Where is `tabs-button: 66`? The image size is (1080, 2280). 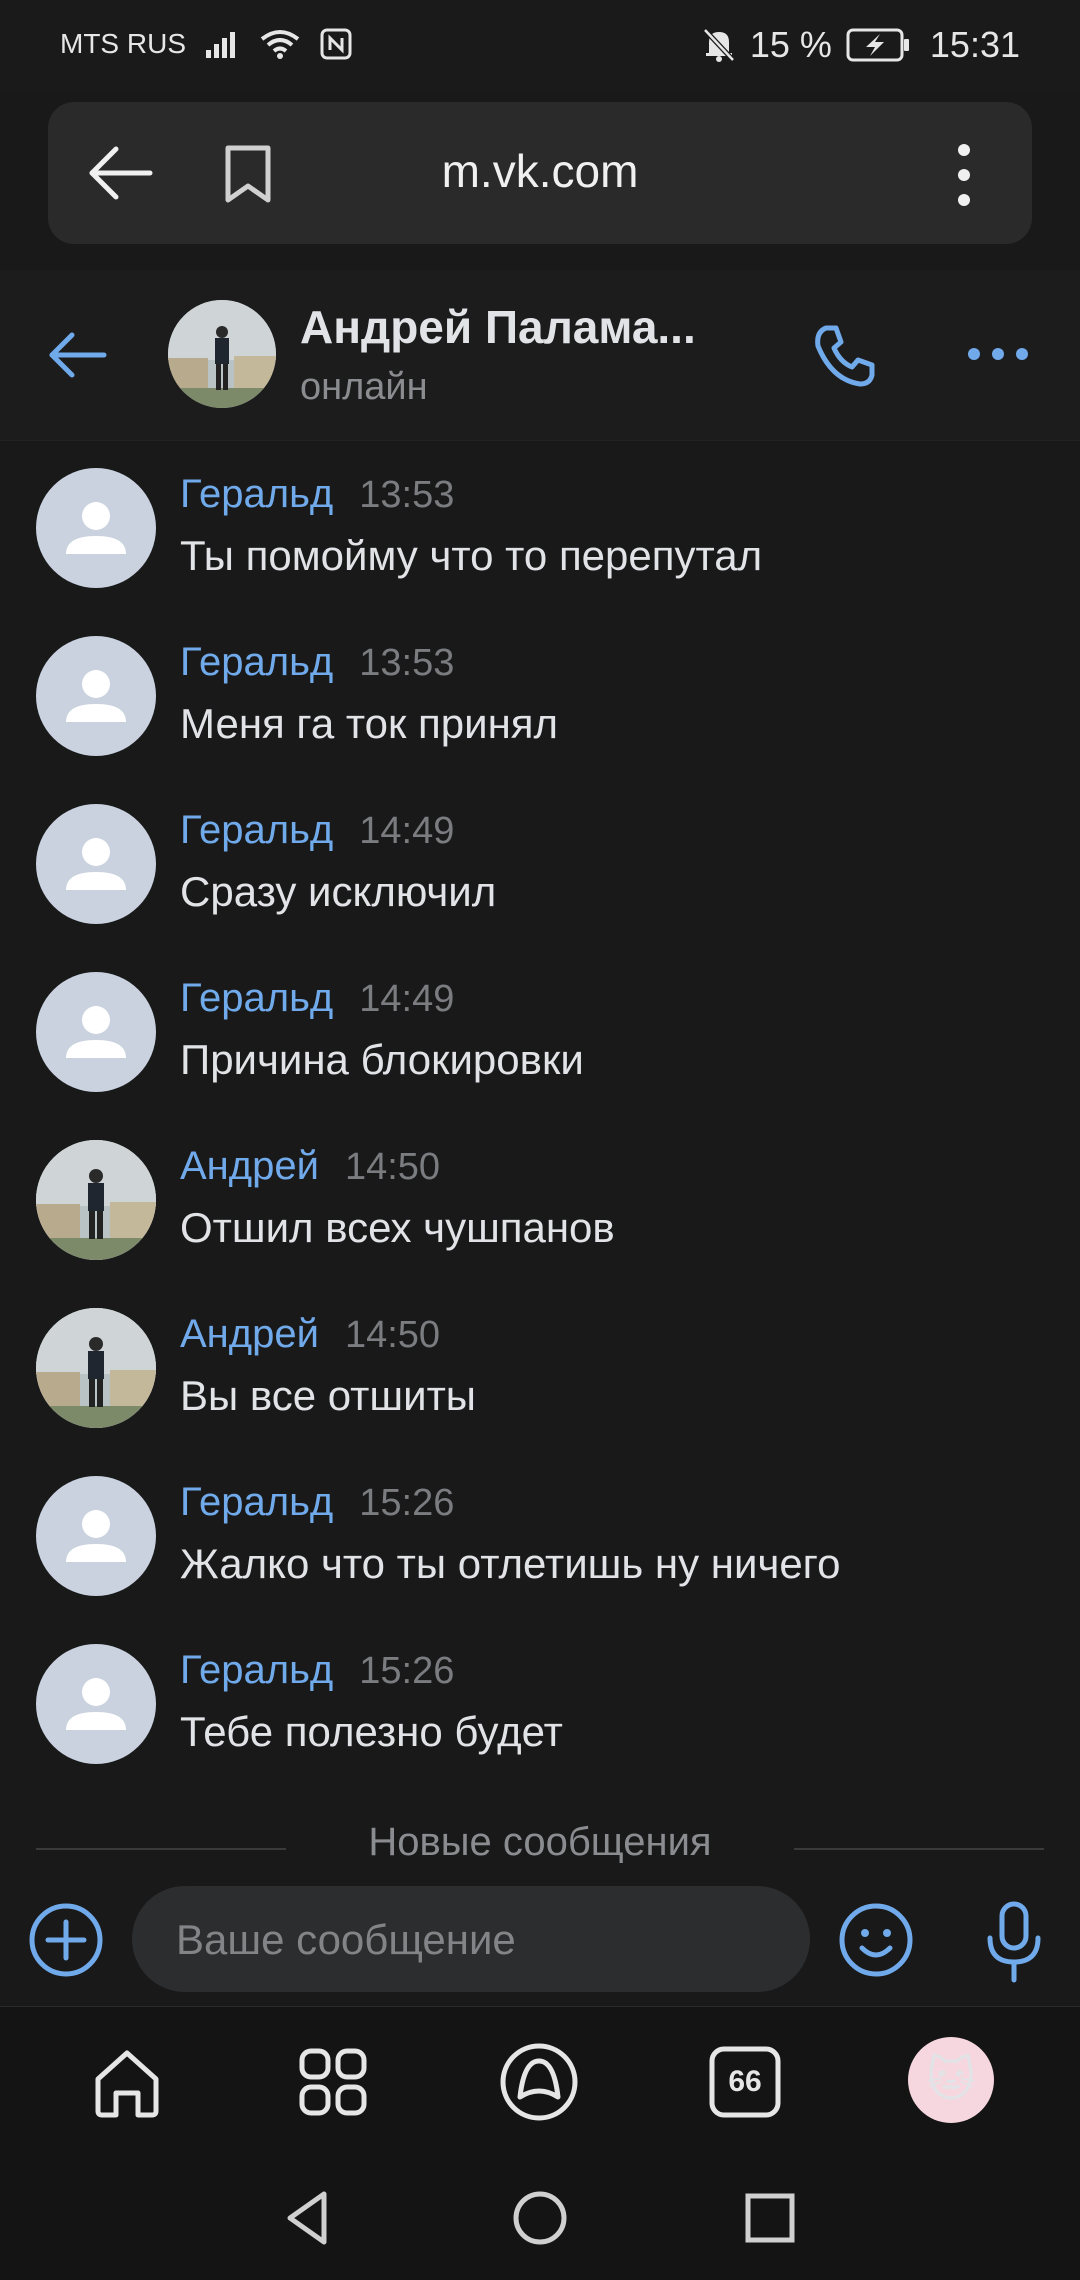
tabs-button: 66 is located at coordinates (745, 2082).